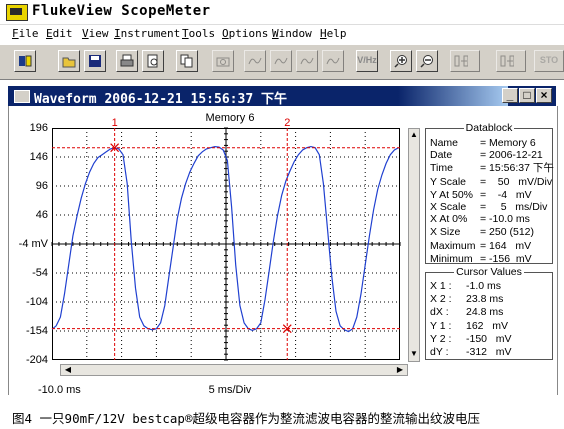 The image size is (564, 429). I want to click on zoom-out-icon, so click(427, 61).